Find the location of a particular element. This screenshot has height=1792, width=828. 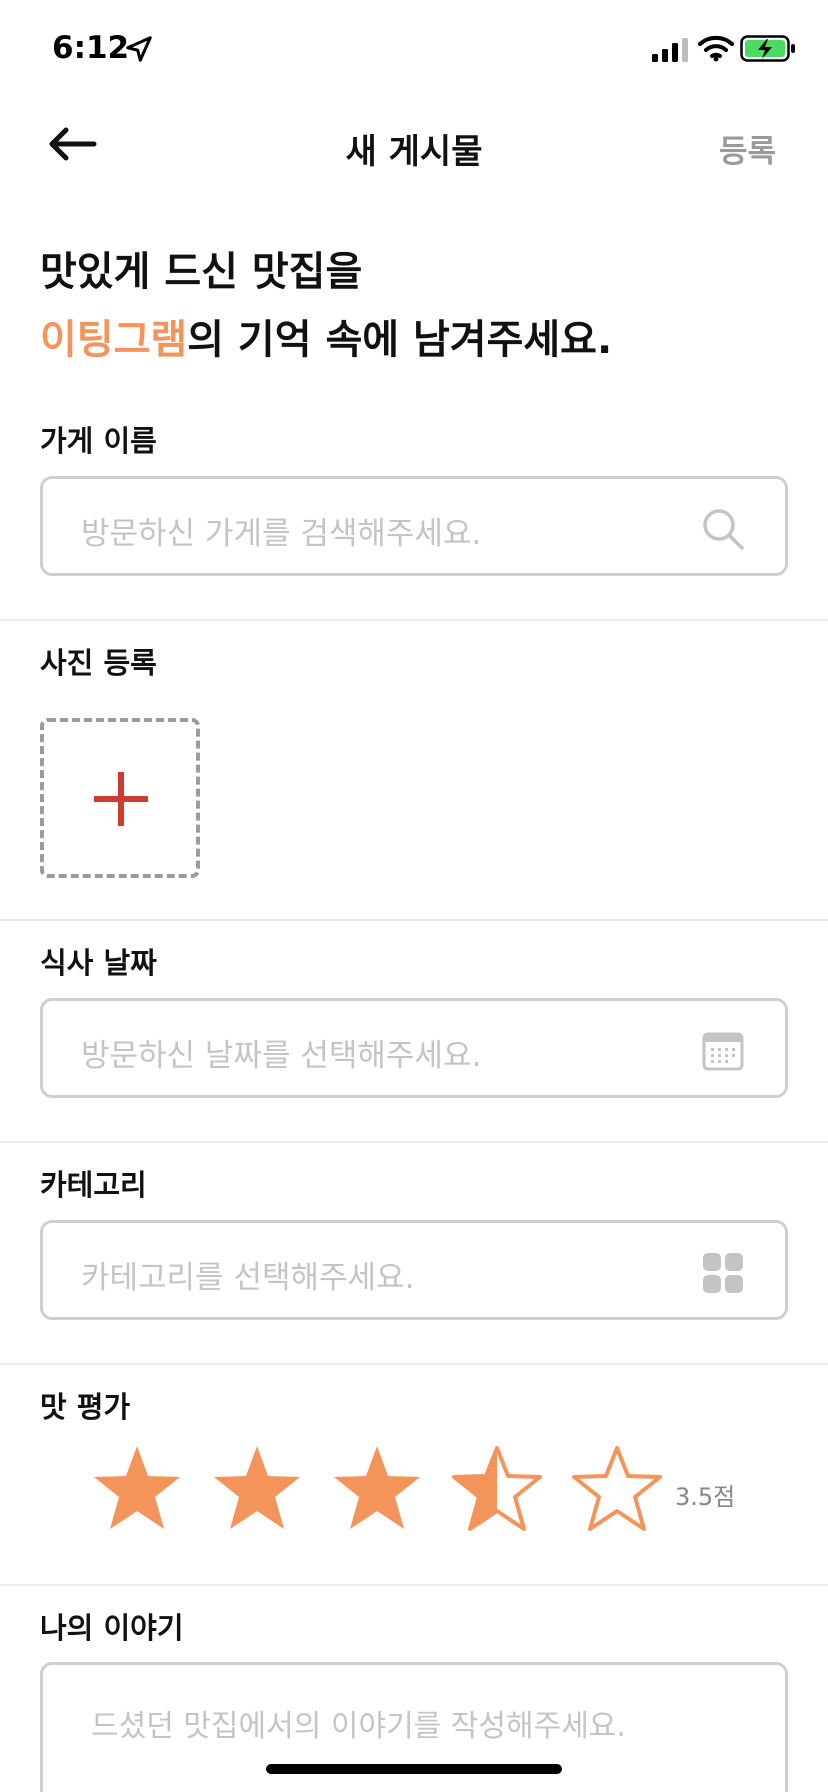

add-photo-button is located at coordinates (120, 798).